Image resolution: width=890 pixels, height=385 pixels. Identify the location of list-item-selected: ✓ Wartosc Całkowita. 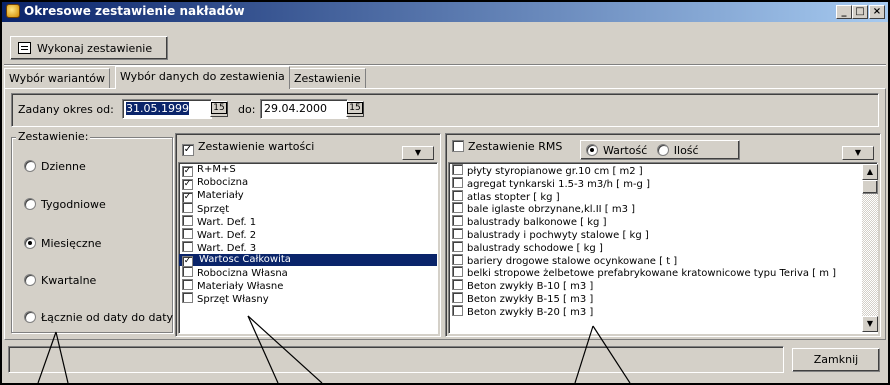
(308, 260).